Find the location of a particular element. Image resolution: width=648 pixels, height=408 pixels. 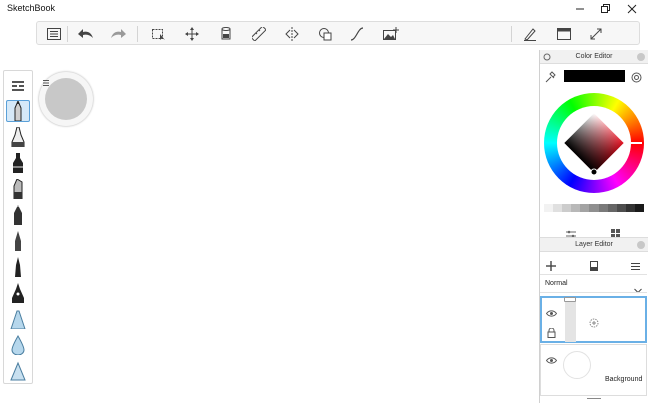

background-color-swatch is located at coordinates (577, 365).